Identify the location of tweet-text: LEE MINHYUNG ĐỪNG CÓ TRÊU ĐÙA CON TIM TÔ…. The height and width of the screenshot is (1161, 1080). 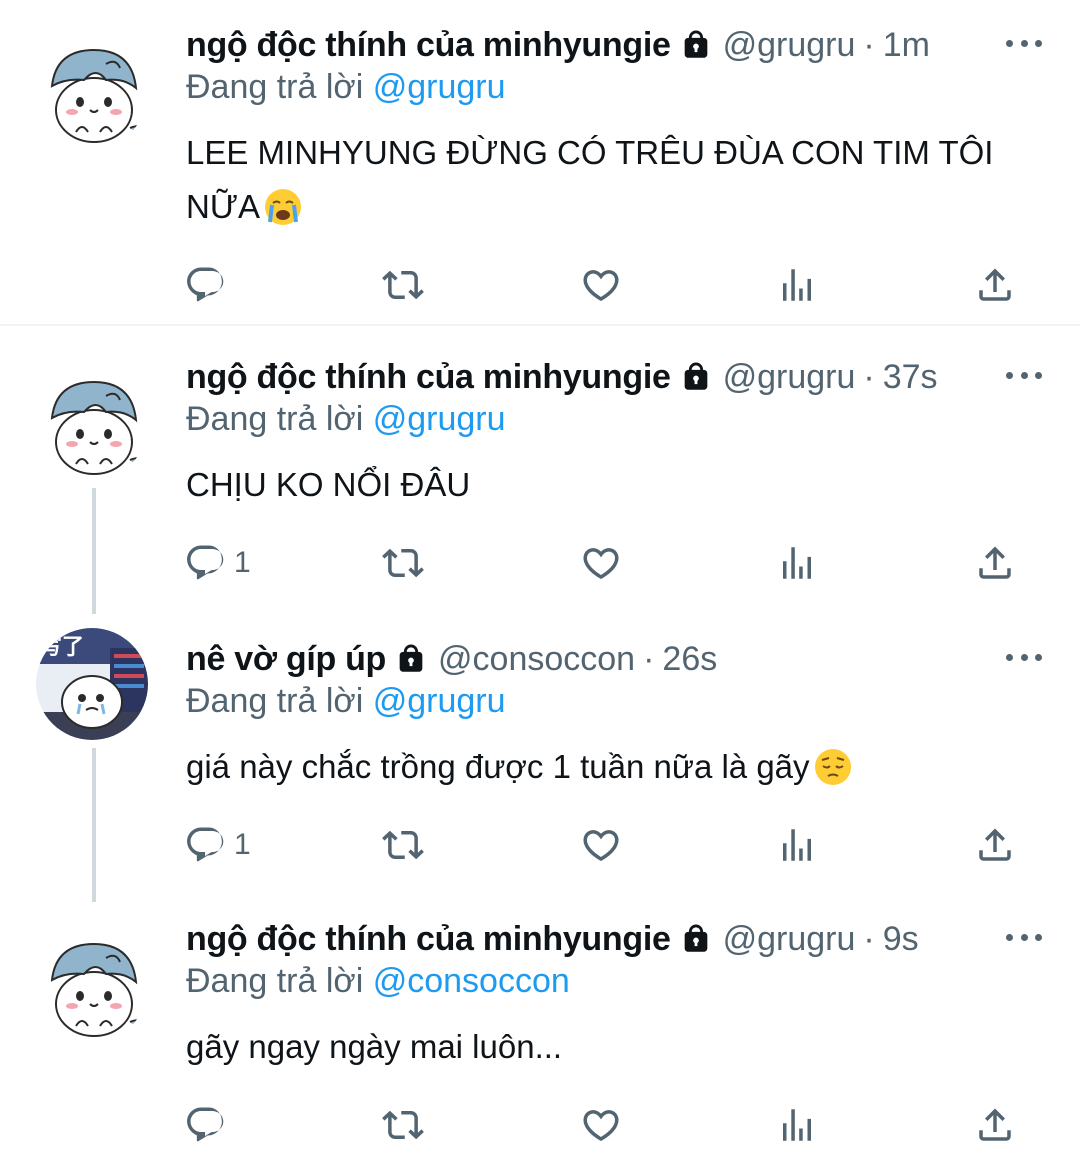
(601, 180).